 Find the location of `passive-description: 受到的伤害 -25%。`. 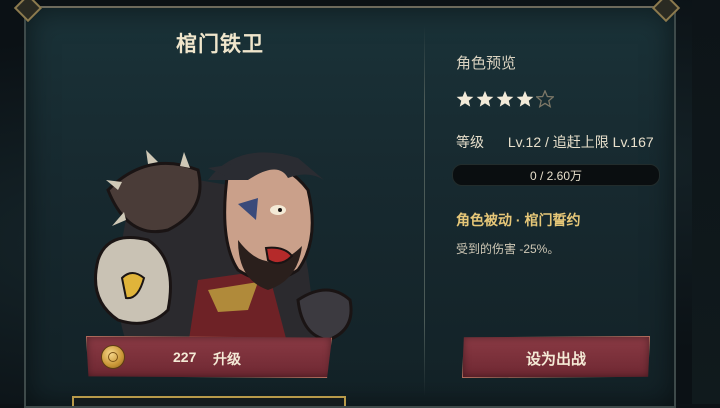

passive-description: 受到的伤害 -25%。 is located at coordinates (508, 249).